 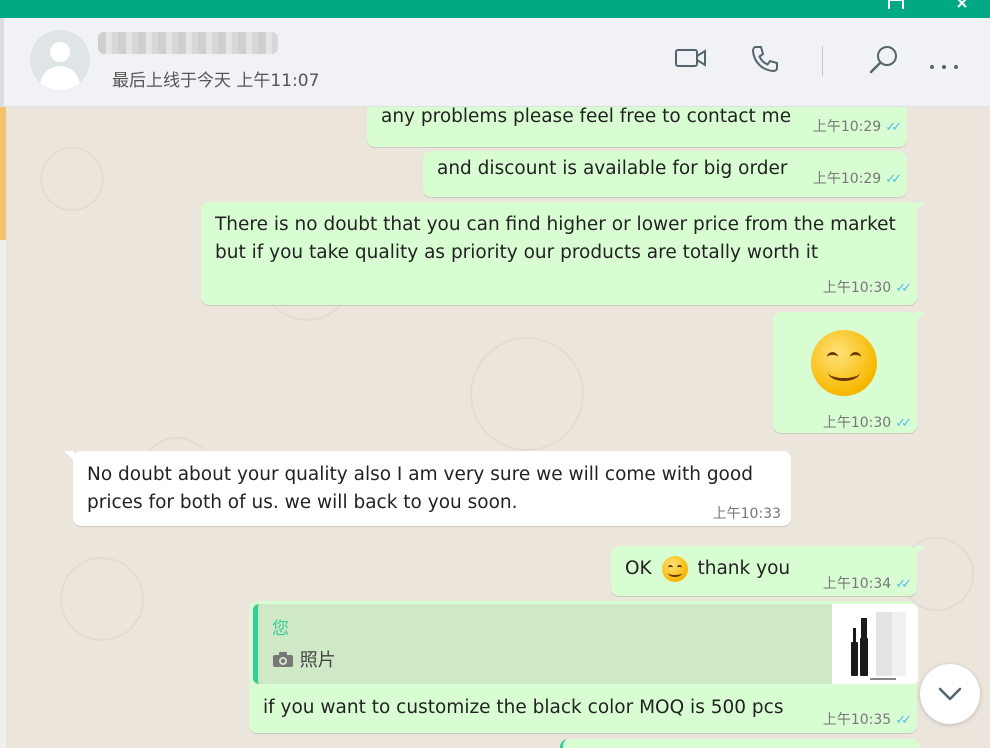 I want to click on voice-call-icon, so click(x=765, y=61).